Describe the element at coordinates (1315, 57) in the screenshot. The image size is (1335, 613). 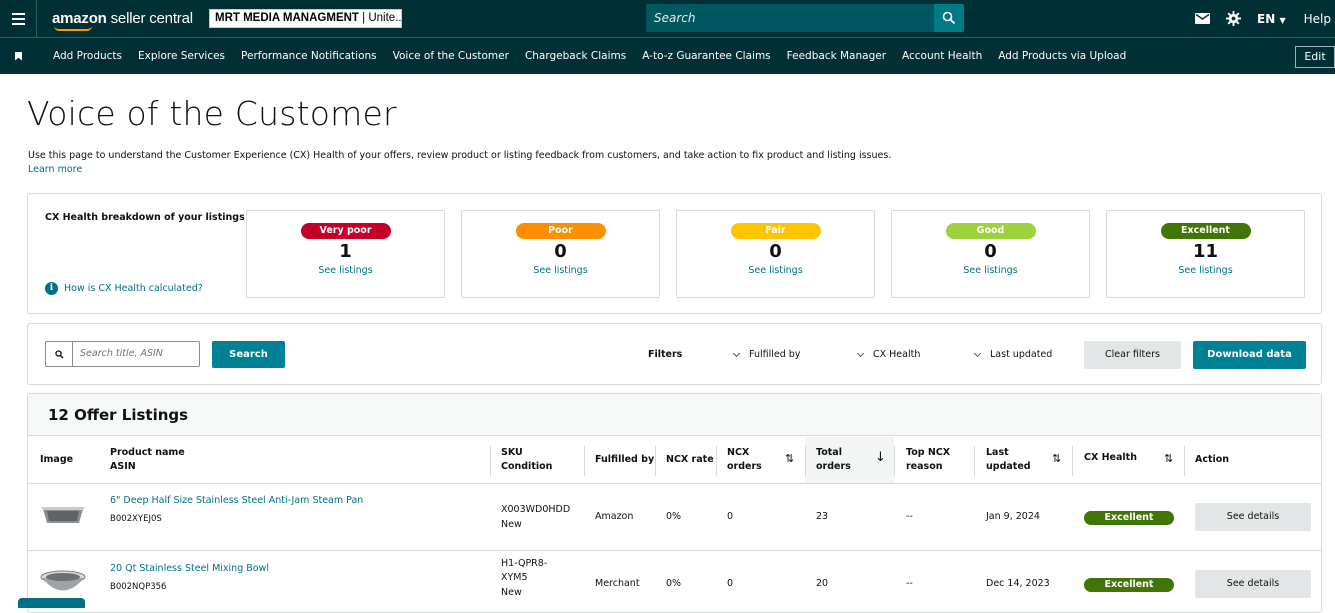
I see `edit-nav-button: Edit` at that location.